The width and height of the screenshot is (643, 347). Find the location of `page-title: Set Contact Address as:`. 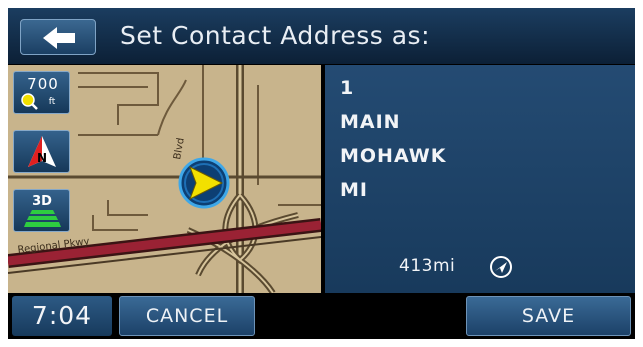

page-title: Set Contact Address as: is located at coordinates (275, 35).